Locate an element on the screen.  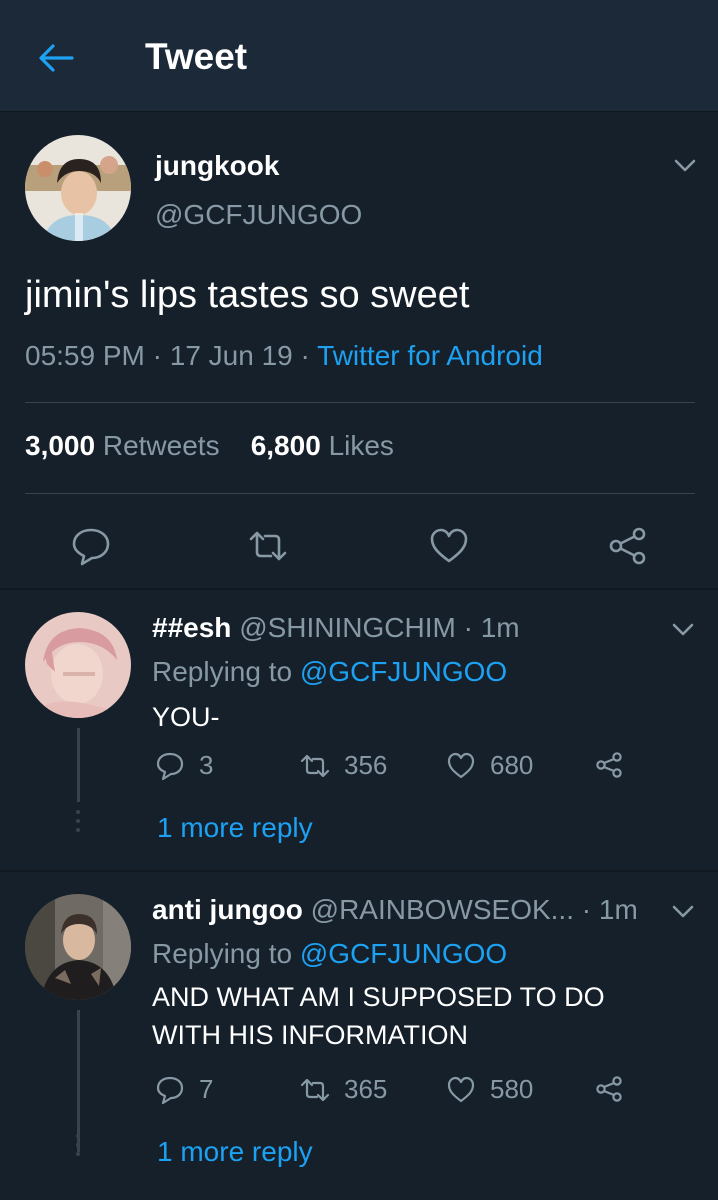
reply-author-handle: @SHININGCHIM is located at coordinates (347, 627).